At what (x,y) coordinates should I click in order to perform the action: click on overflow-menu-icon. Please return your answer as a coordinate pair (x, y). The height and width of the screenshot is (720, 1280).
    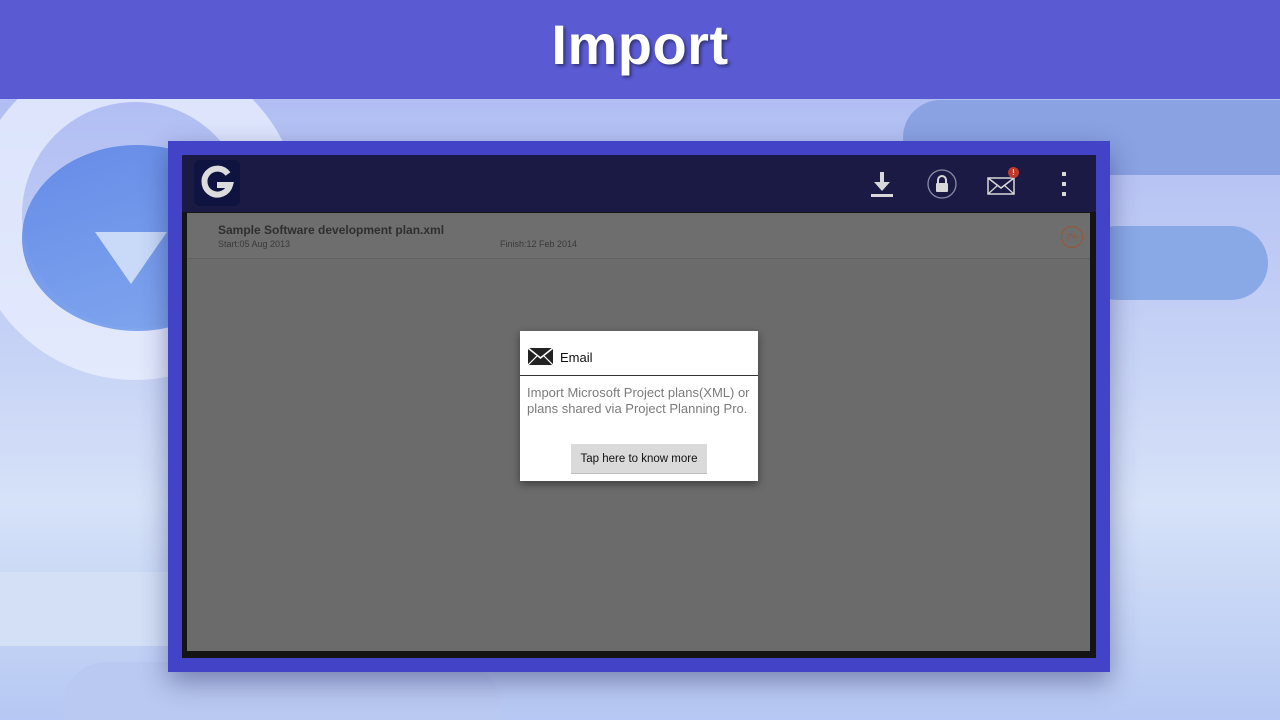
    Looking at the image, I should click on (1064, 184).